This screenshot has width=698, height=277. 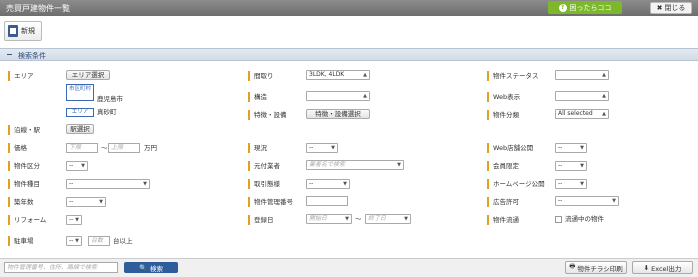 What do you see at coordinates (71, 183) in the screenshot?
I see `category-value: --` at bounding box center [71, 183].